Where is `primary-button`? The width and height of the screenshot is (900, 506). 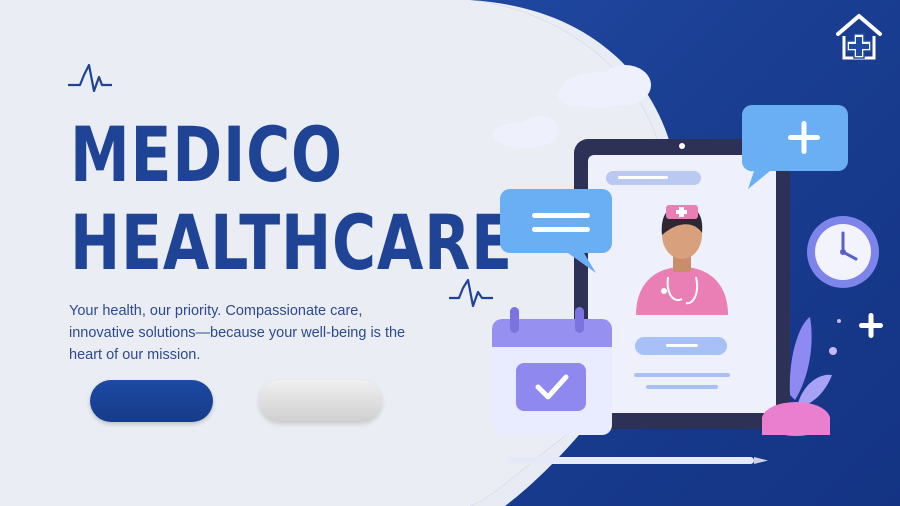
primary-button is located at coordinates (151, 401).